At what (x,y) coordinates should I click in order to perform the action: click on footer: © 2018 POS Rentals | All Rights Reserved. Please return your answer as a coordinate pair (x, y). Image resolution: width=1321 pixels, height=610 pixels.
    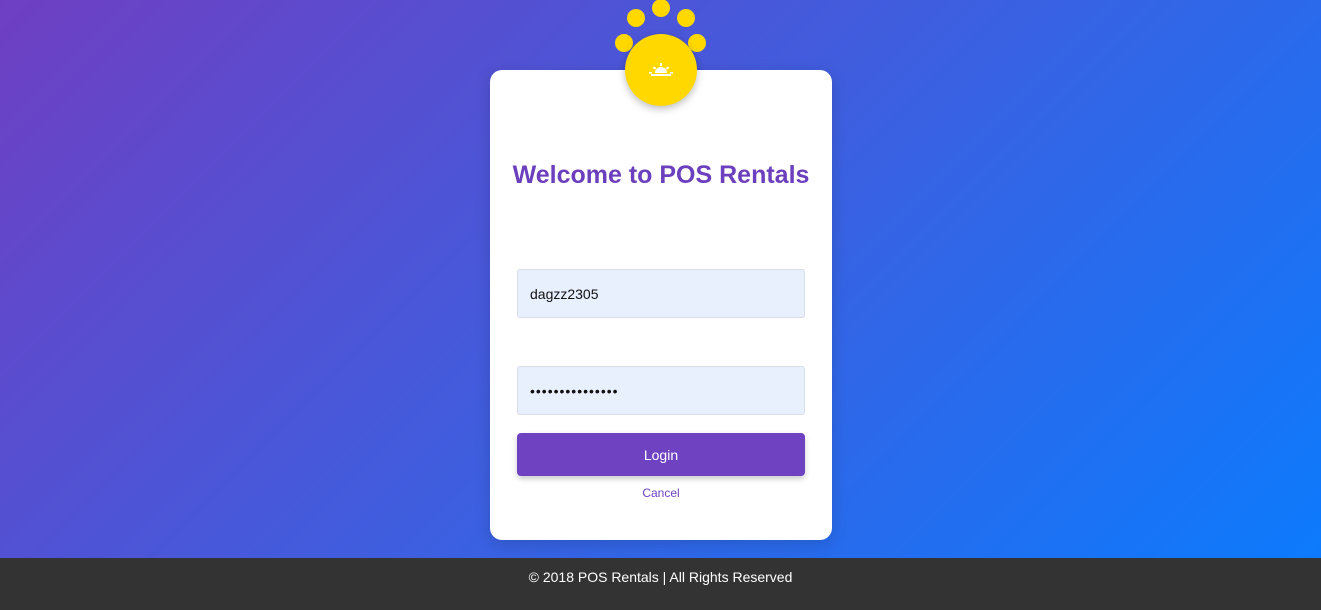
    Looking at the image, I should click on (660, 584).